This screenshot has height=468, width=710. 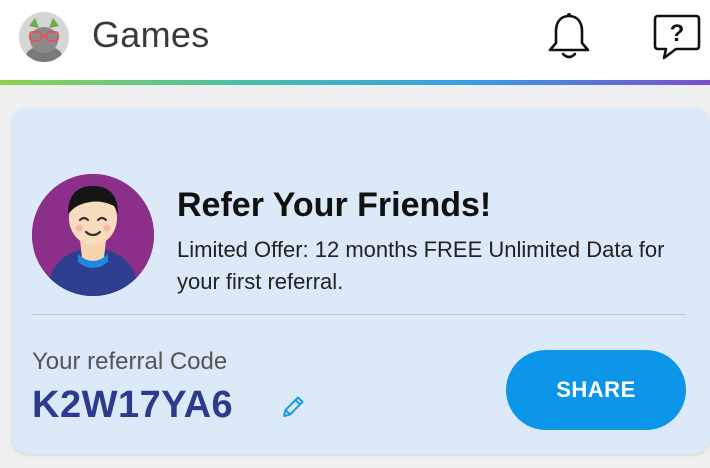 I want to click on profile-avatar-icon, so click(x=44, y=37).